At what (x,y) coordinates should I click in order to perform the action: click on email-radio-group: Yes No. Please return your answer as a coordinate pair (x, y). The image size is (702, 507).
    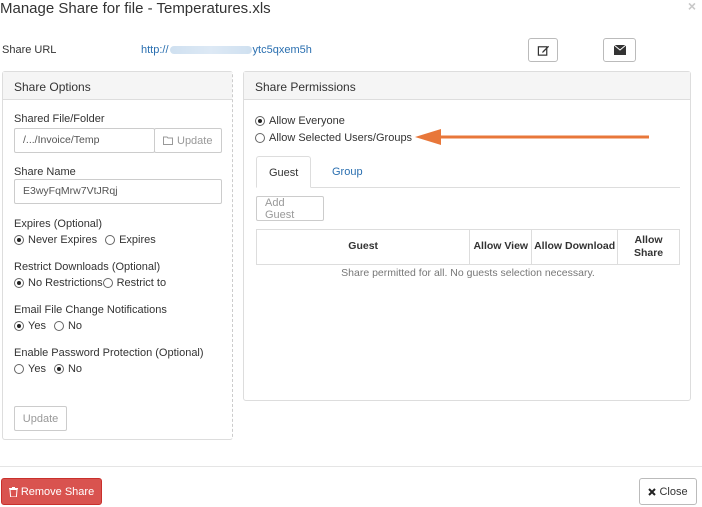
    Looking at the image, I should click on (52, 326).